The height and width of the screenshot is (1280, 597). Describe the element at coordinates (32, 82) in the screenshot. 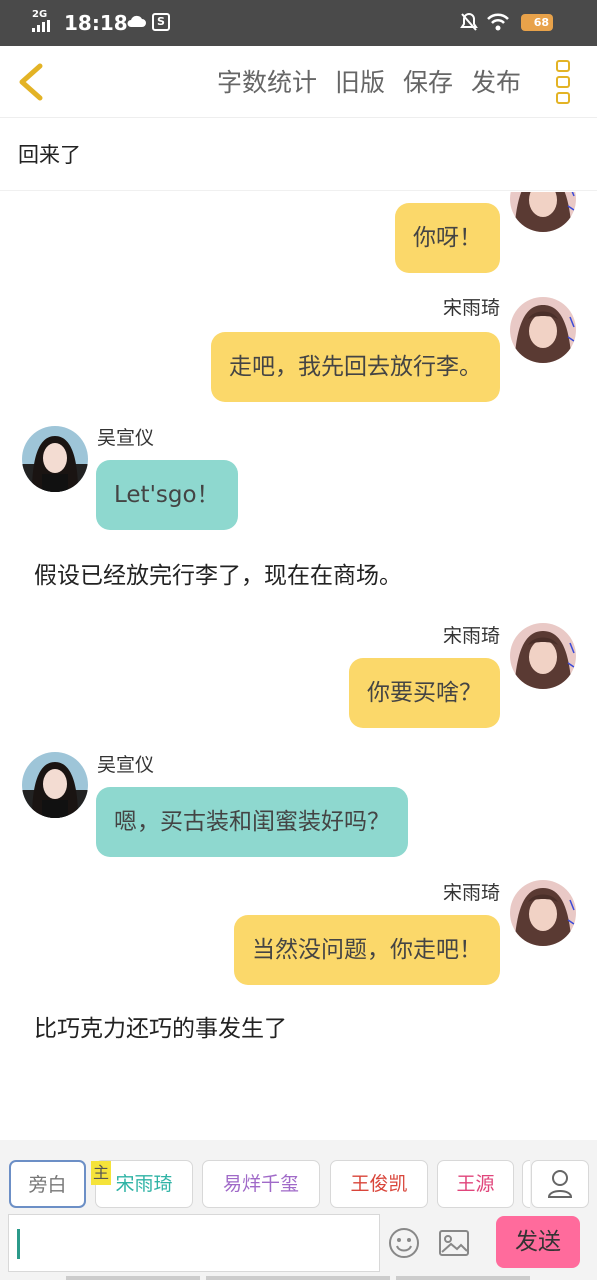

I see `back-button: chevron-left-icon` at that location.